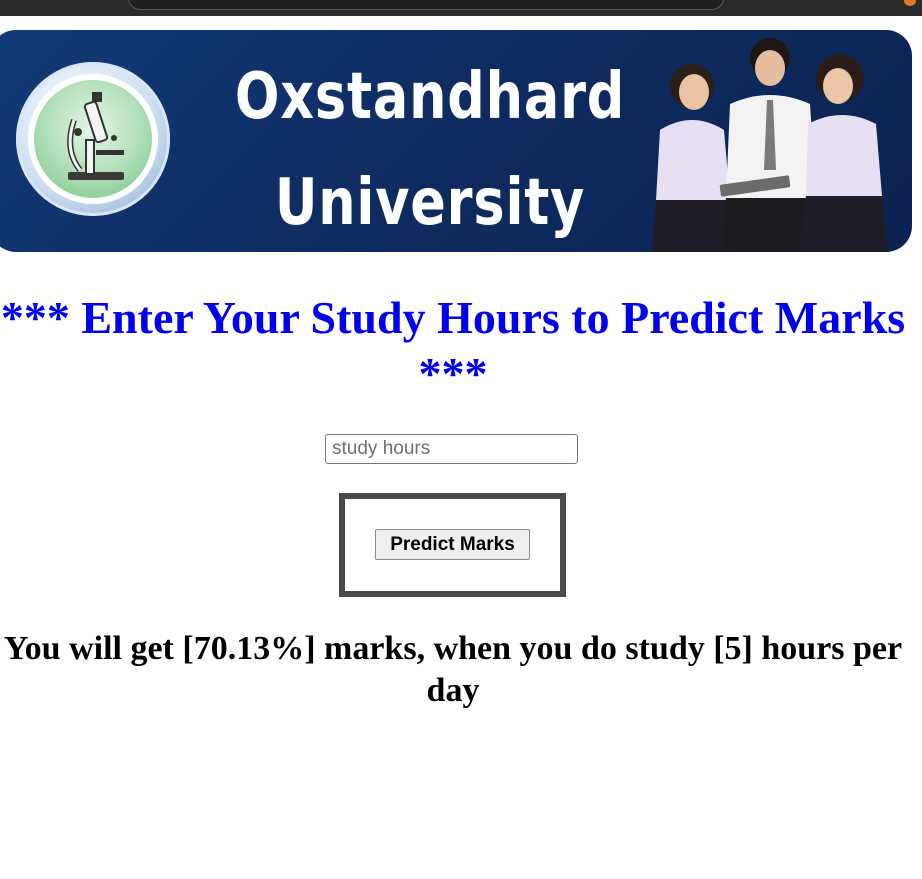 The height and width of the screenshot is (879, 922). I want to click on banner-title-line1: Oxstandhard, so click(430, 97).